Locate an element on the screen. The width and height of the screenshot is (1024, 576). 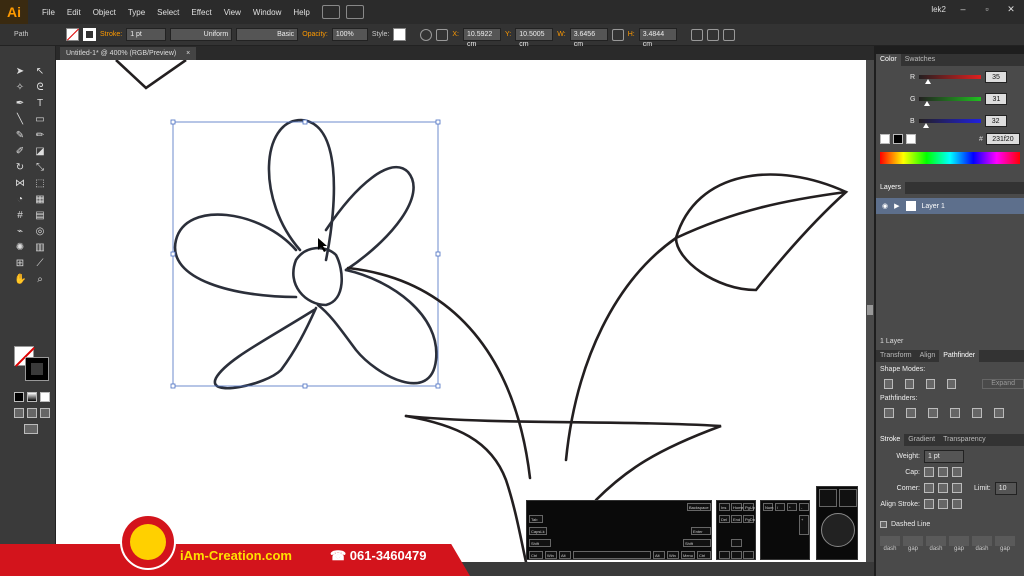
mesh-tool-icon: # is located at coordinates (20, 215).